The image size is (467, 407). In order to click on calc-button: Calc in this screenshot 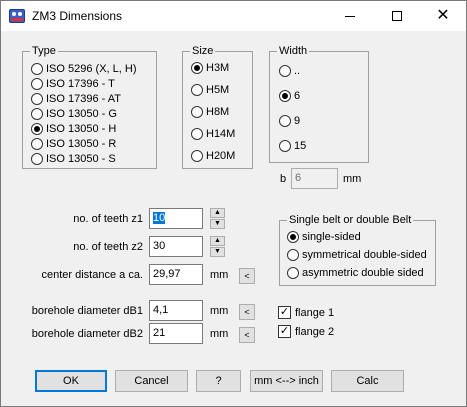, I will do `click(367, 381)`.